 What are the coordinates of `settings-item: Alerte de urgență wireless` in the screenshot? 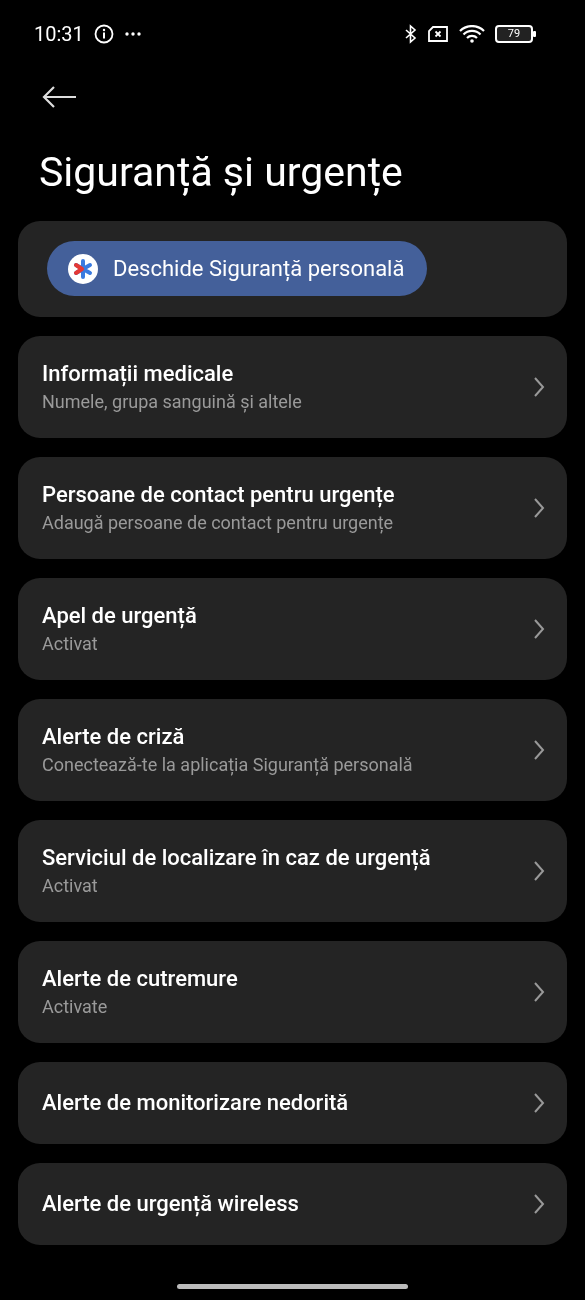 It's located at (292, 1204).